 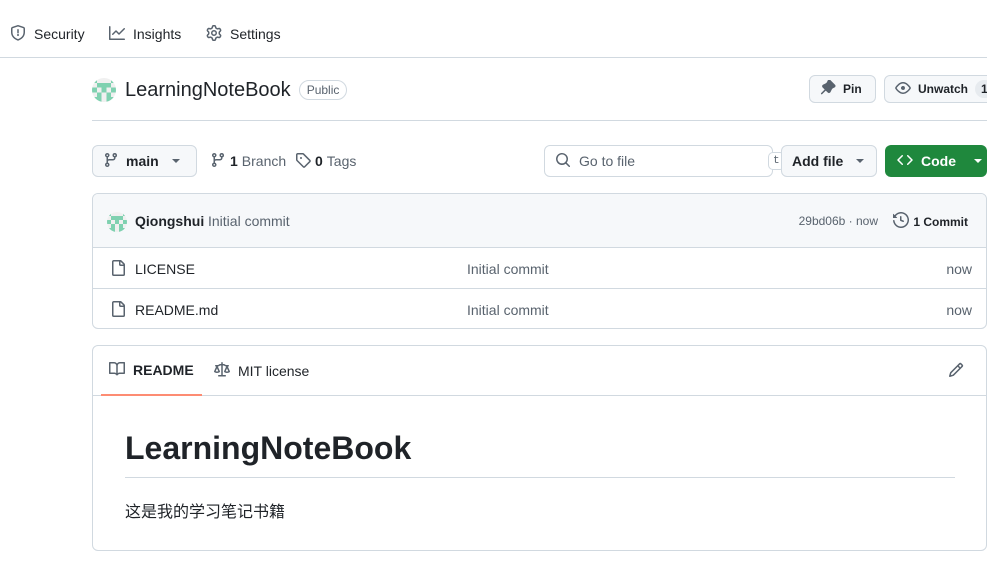 What do you see at coordinates (842, 89) in the screenshot?
I see `pin-button: Pin` at bounding box center [842, 89].